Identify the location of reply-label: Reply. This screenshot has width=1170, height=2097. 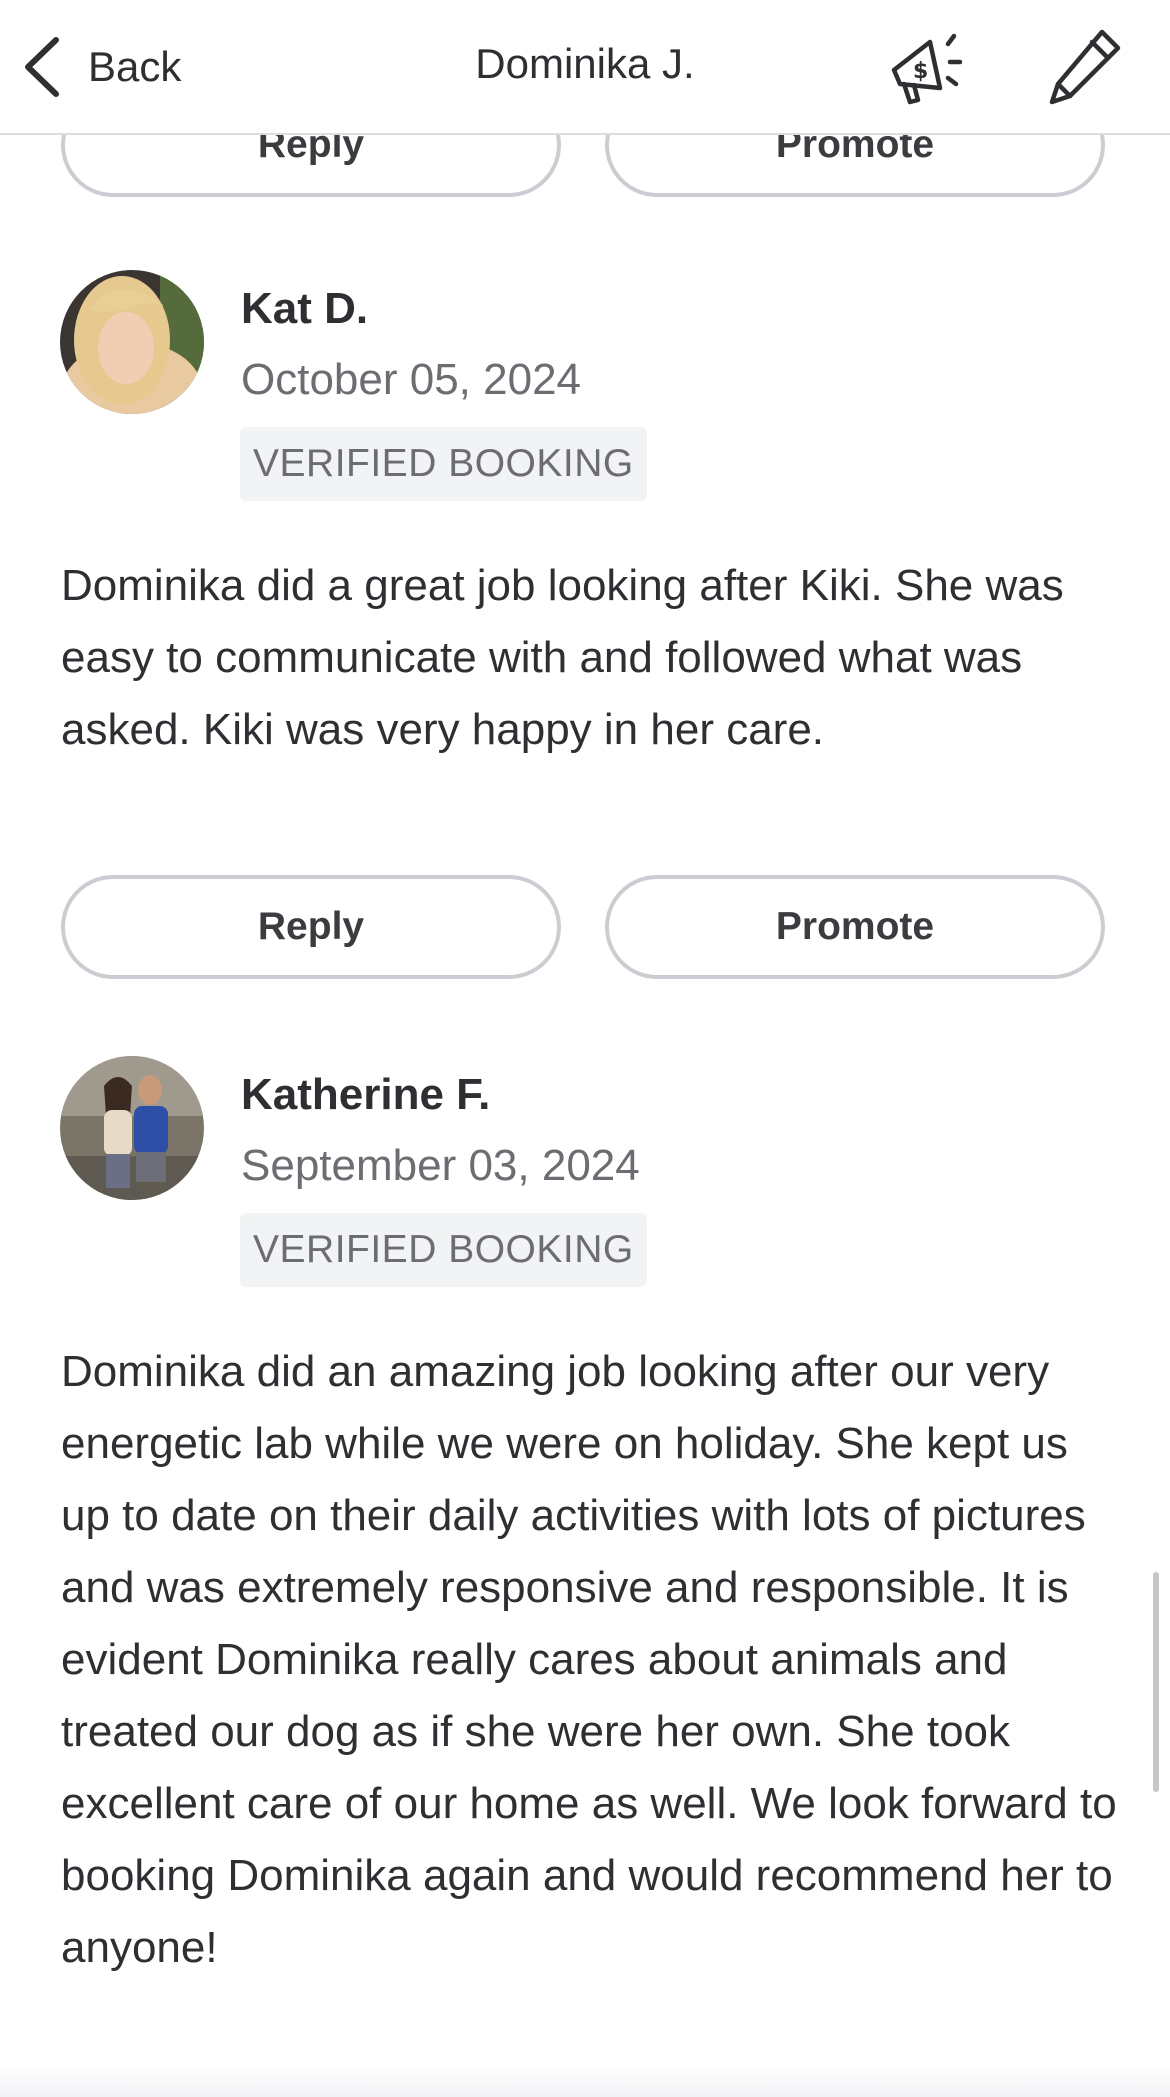
(311, 926).